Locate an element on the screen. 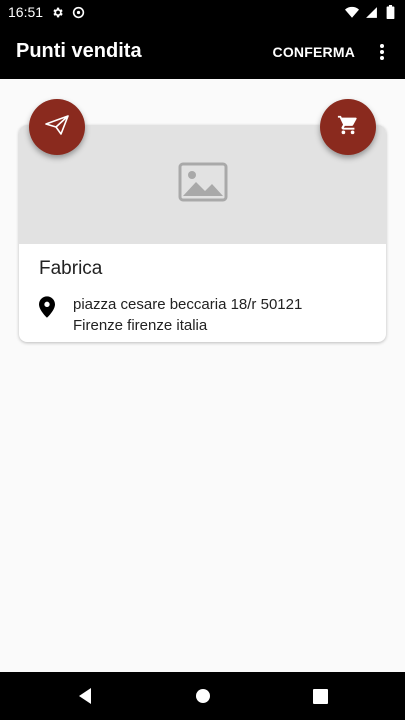  back-icon is located at coordinates (85, 696).